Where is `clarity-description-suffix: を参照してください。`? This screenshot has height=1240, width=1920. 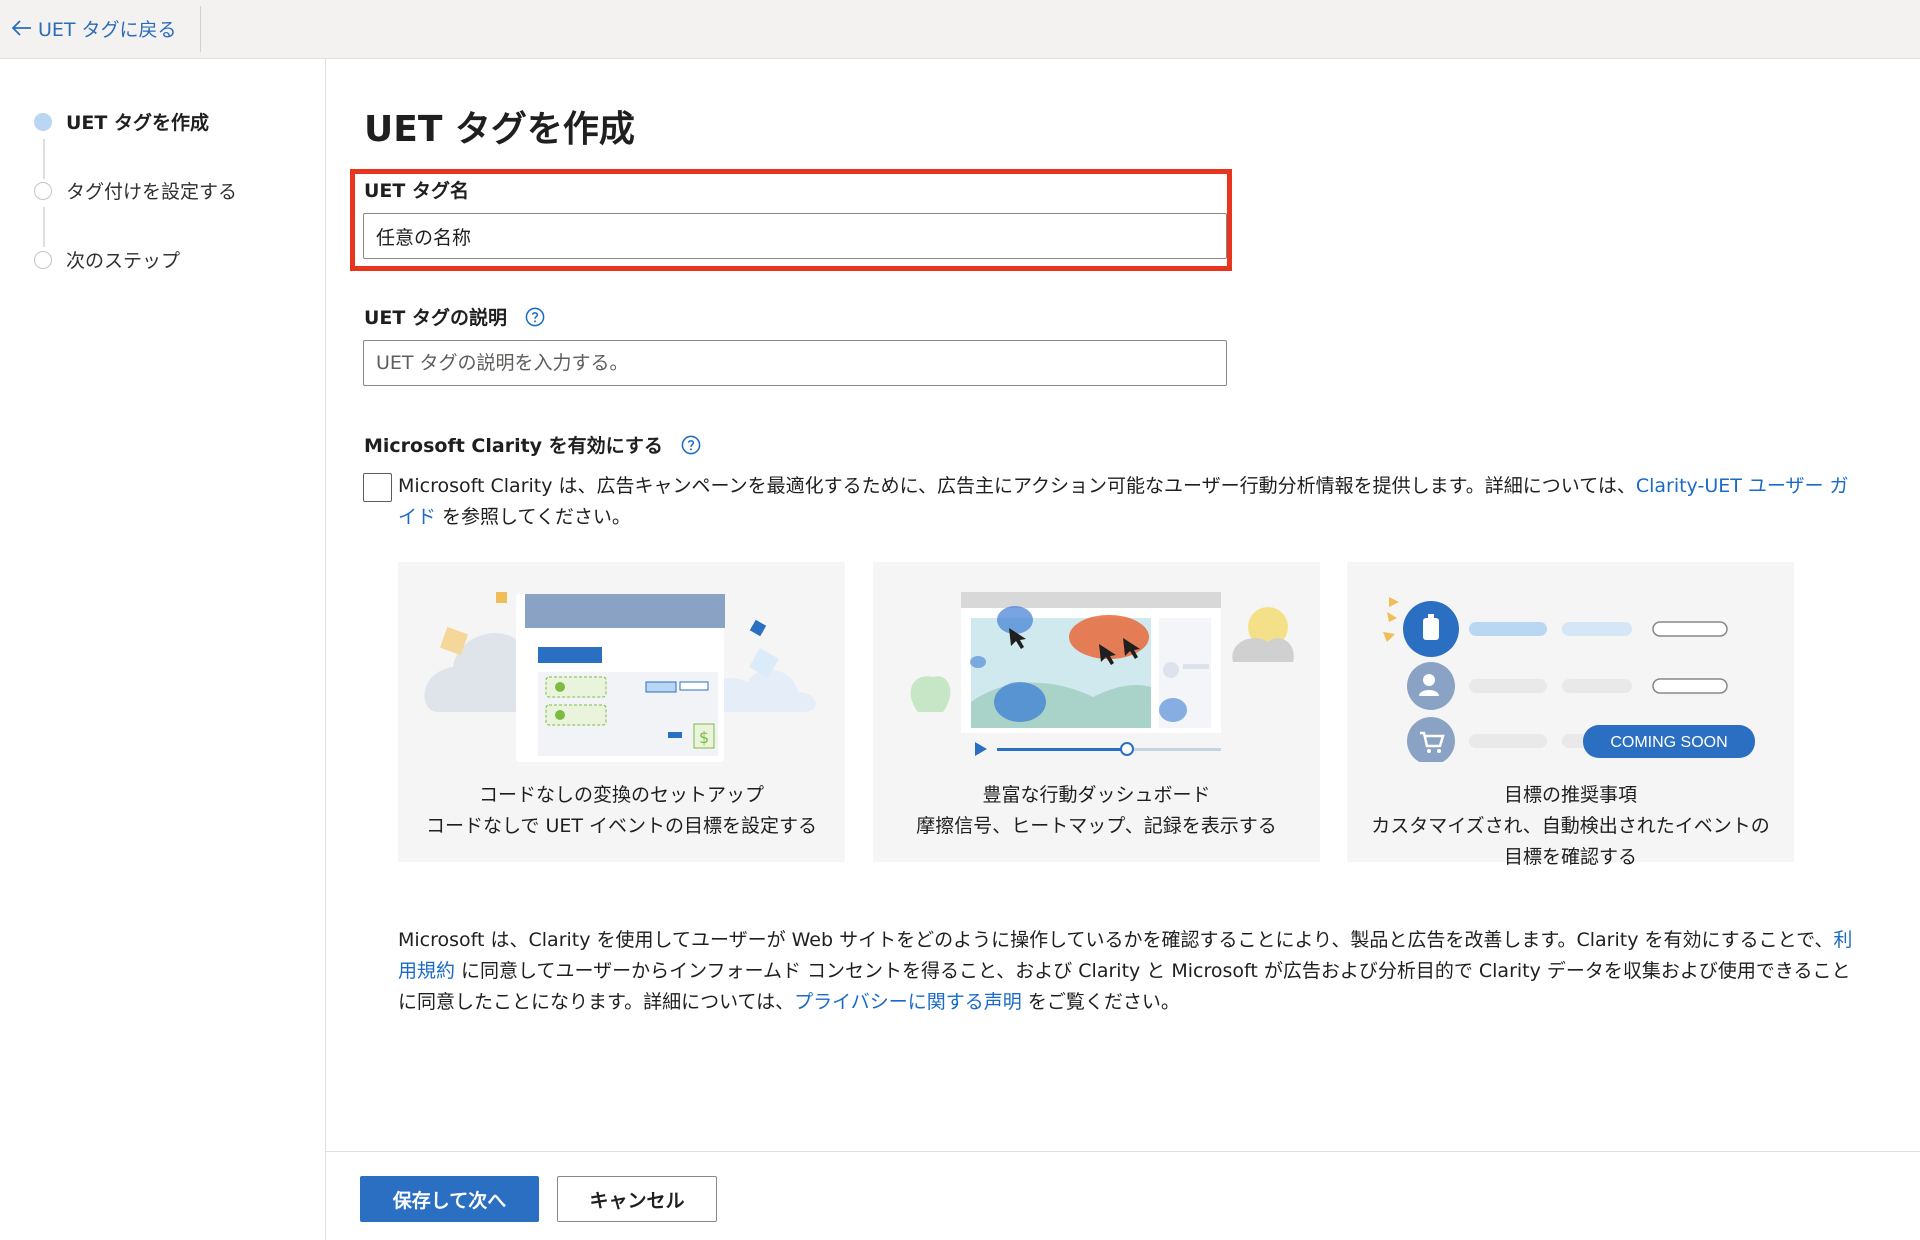
clarity-description-suffix: を参照してください。 is located at coordinates (533, 517).